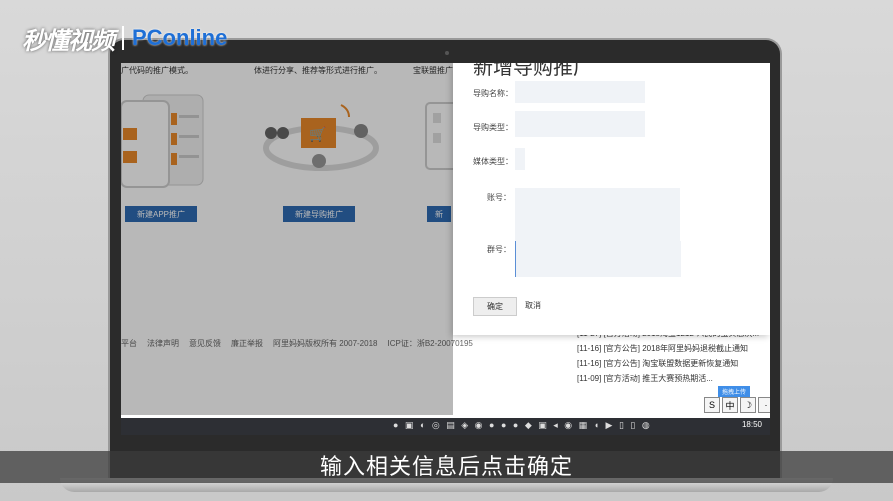 This screenshot has height=501, width=893. I want to click on news-item: [11-16] [官方公告] 淘宝联盟数据更新恢复通知, so click(670, 363).